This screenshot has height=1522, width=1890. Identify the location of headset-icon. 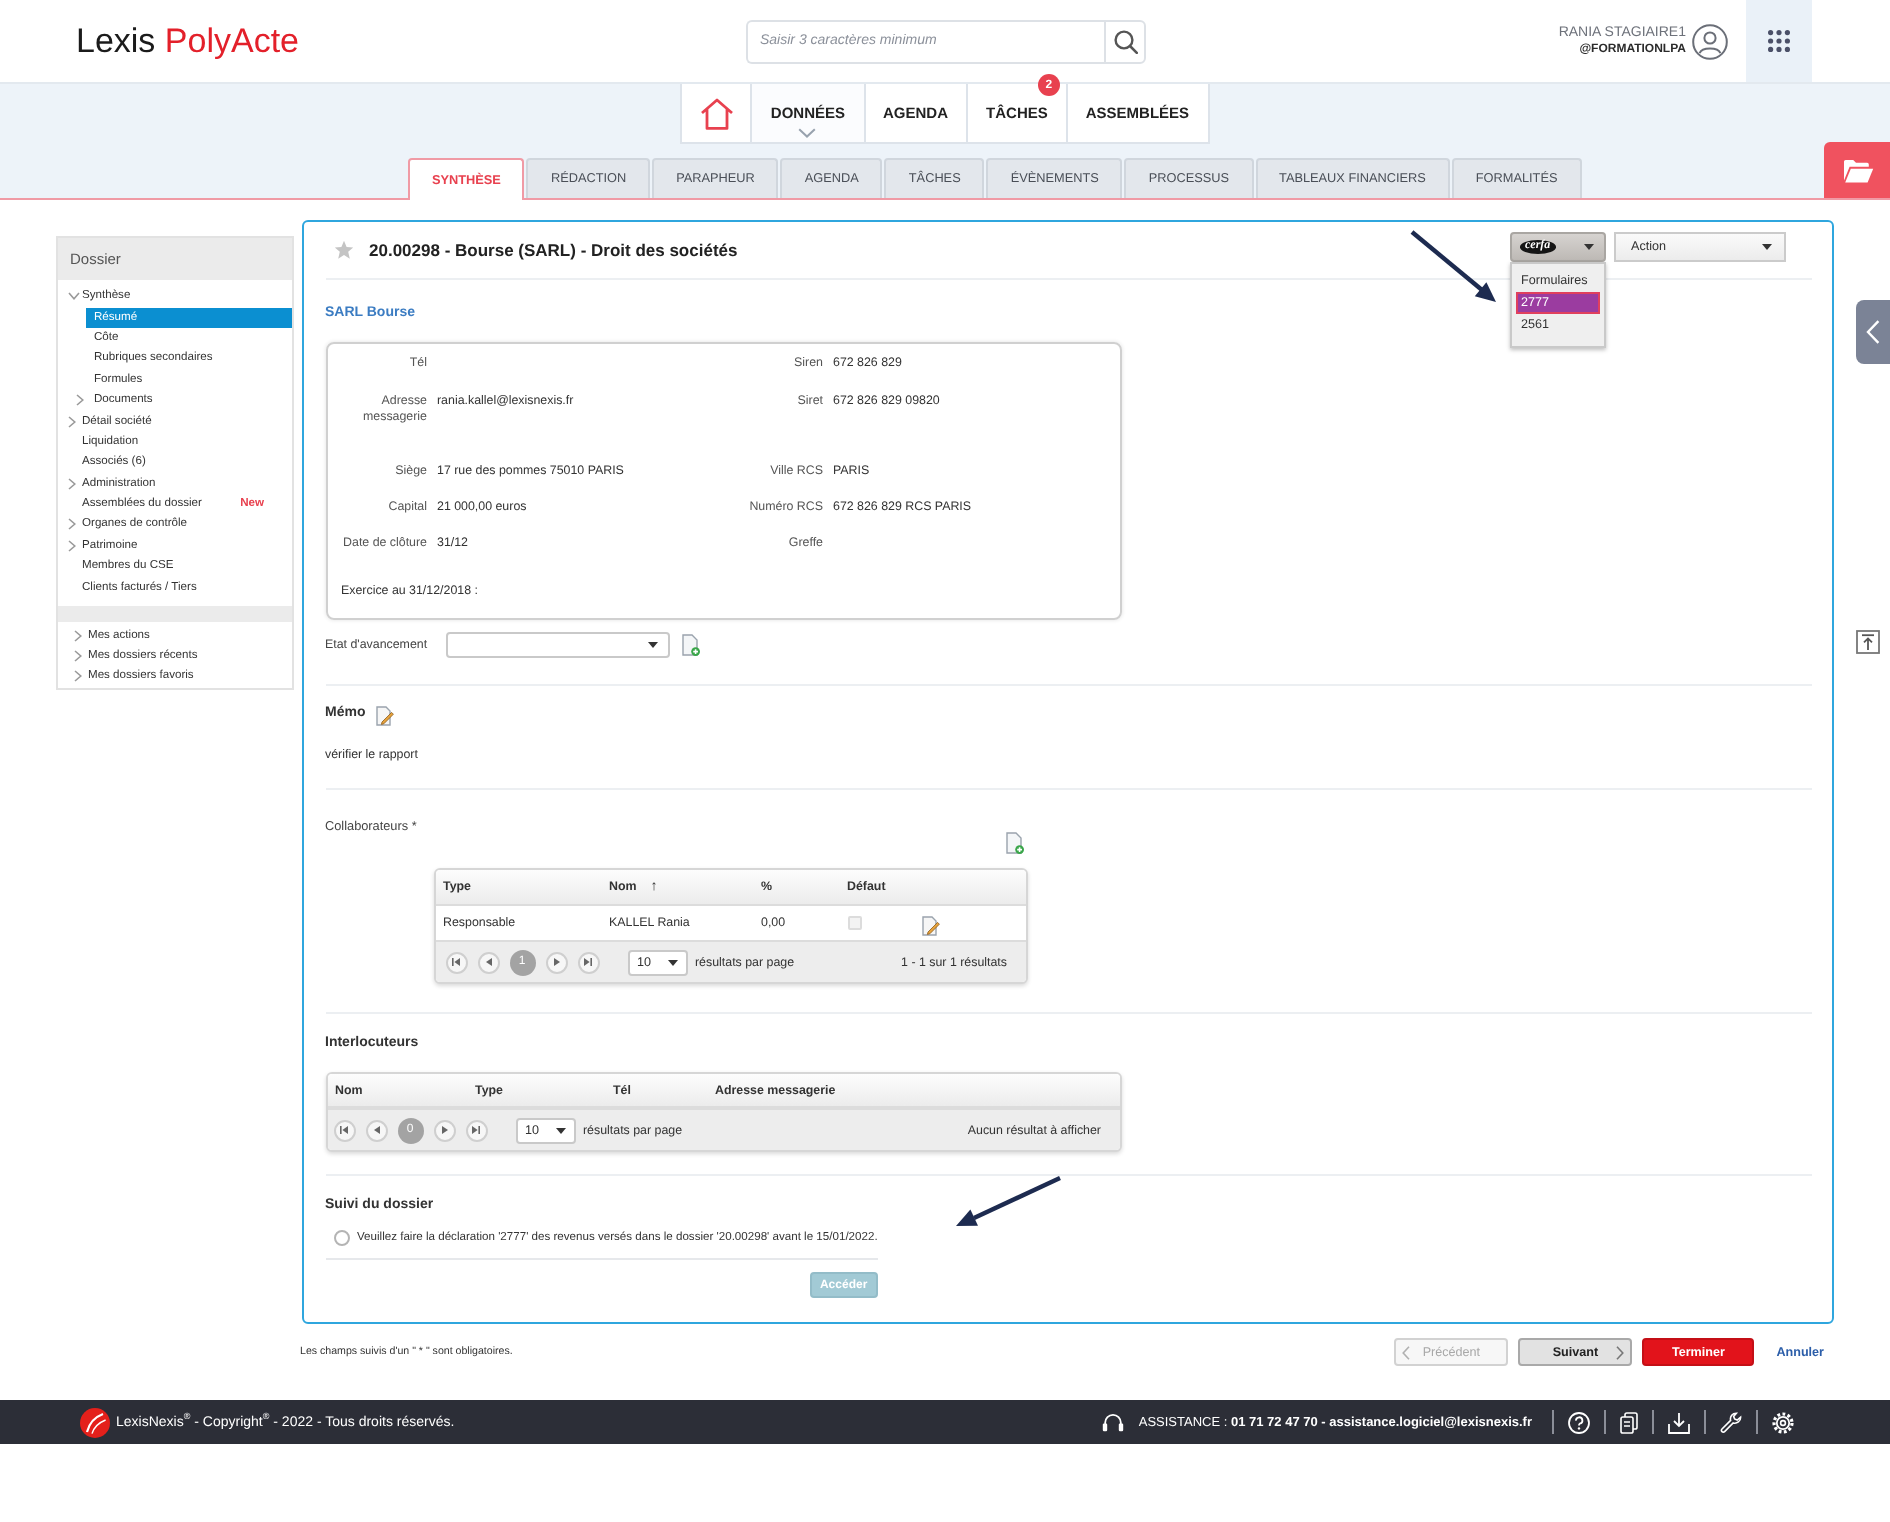
(1113, 1422).